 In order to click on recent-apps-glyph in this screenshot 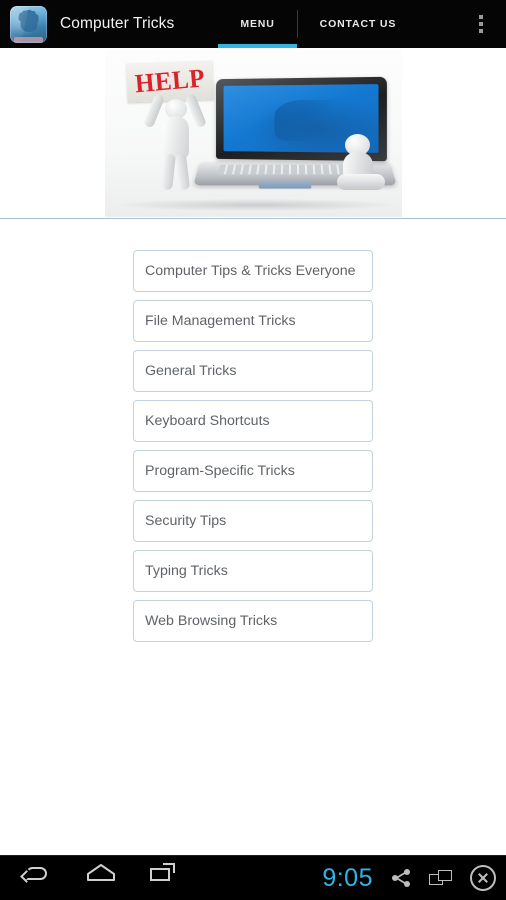, I will do `click(164, 873)`.